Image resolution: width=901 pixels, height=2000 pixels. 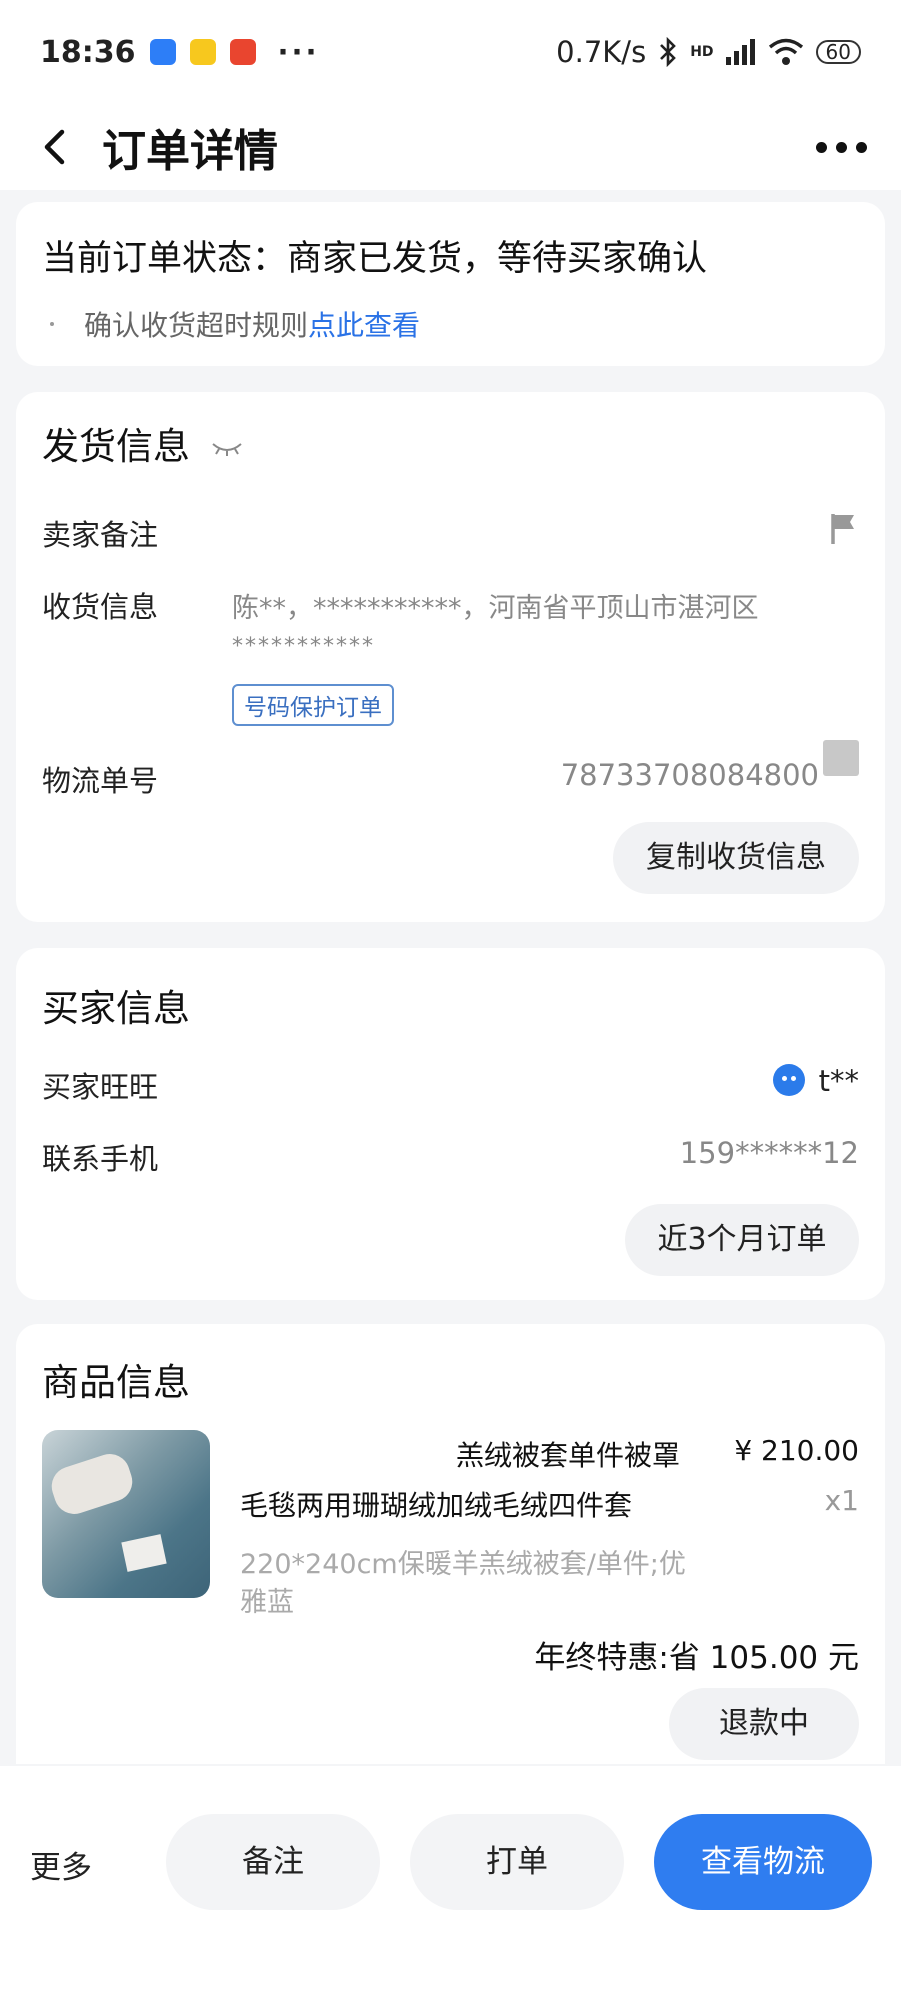 What do you see at coordinates (450, 284) in the screenshot?
I see `order-status-card: 当前订单状态：商家已发货，等待买家确认 确认收货超时规则 点此查看` at bounding box center [450, 284].